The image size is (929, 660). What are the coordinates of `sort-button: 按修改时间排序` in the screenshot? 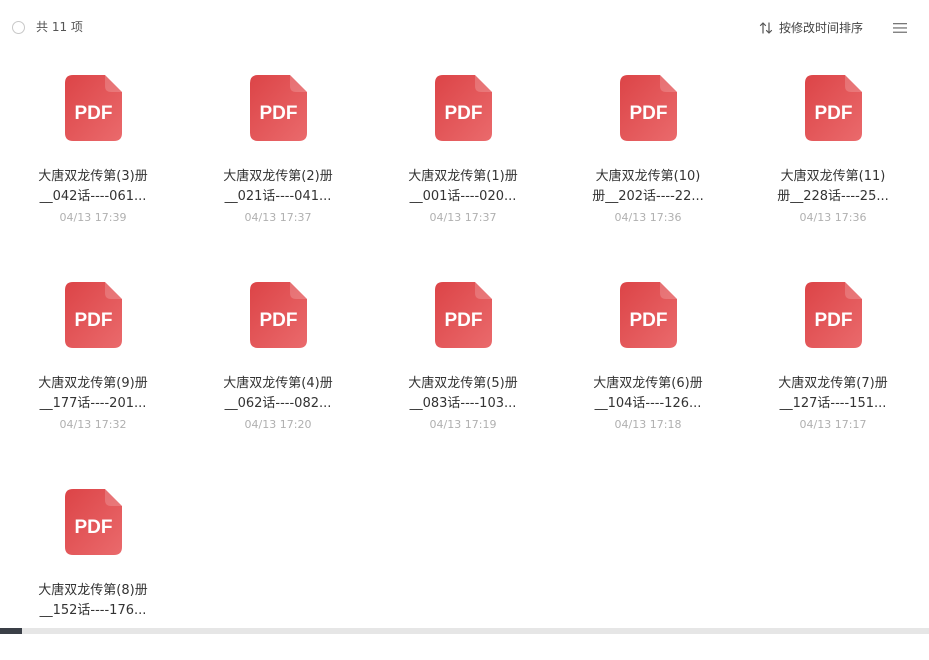 It's located at (811, 28).